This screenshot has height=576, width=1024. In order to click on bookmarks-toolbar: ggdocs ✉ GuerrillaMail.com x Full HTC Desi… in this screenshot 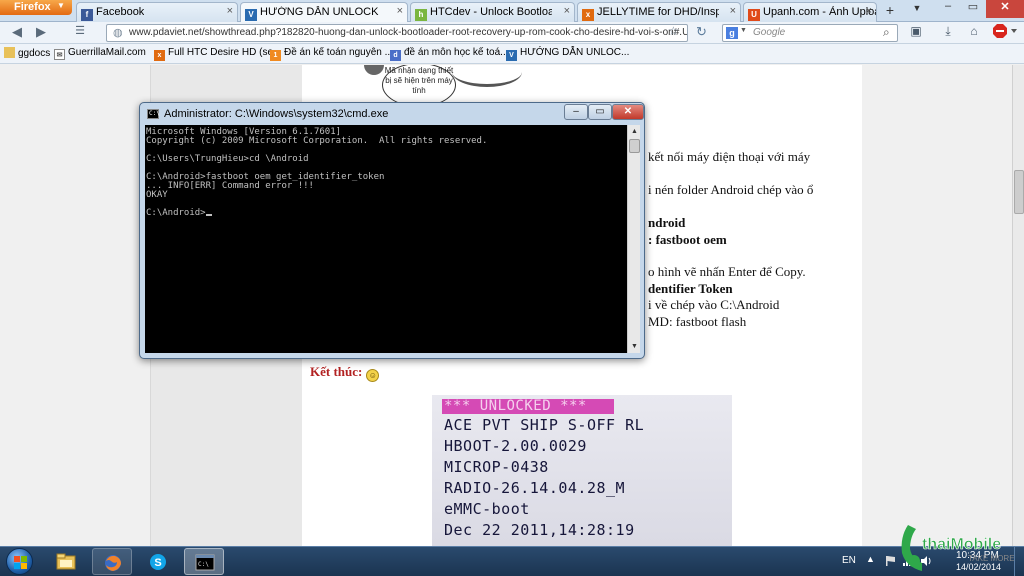, I will do `click(512, 54)`.